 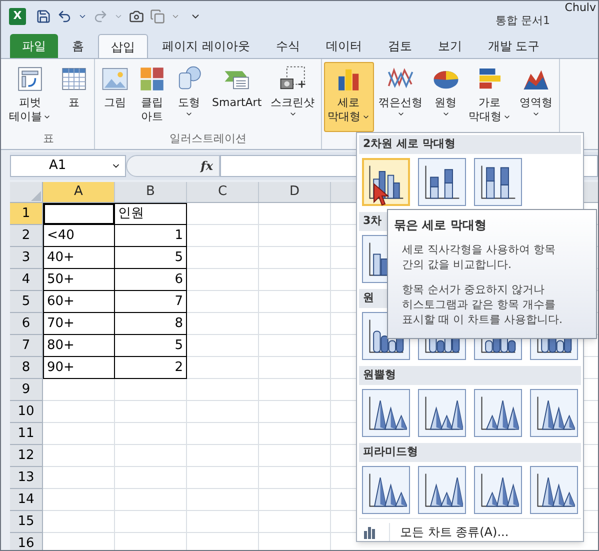 I want to click on group-label: 일러스트레이션, so click(x=207, y=138).